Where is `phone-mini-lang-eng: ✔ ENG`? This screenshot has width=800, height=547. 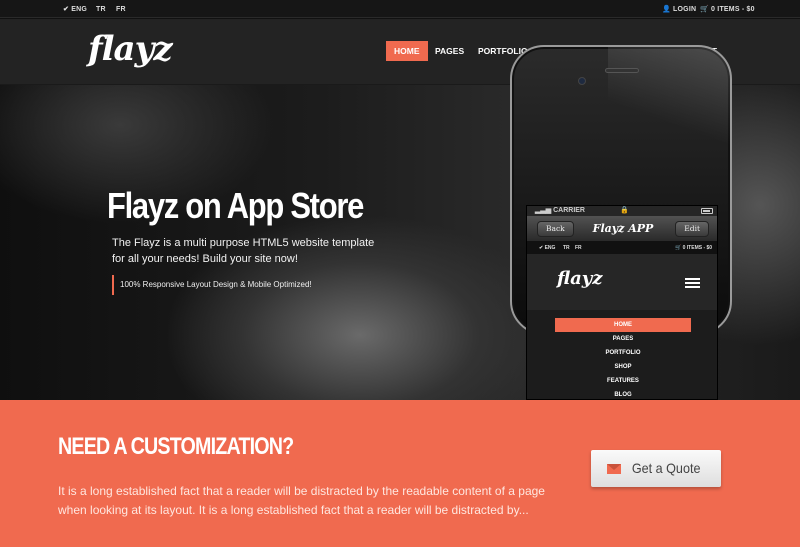
phone-mini-lang-eng: ✔ ENG is located at coordinates (547, 248).